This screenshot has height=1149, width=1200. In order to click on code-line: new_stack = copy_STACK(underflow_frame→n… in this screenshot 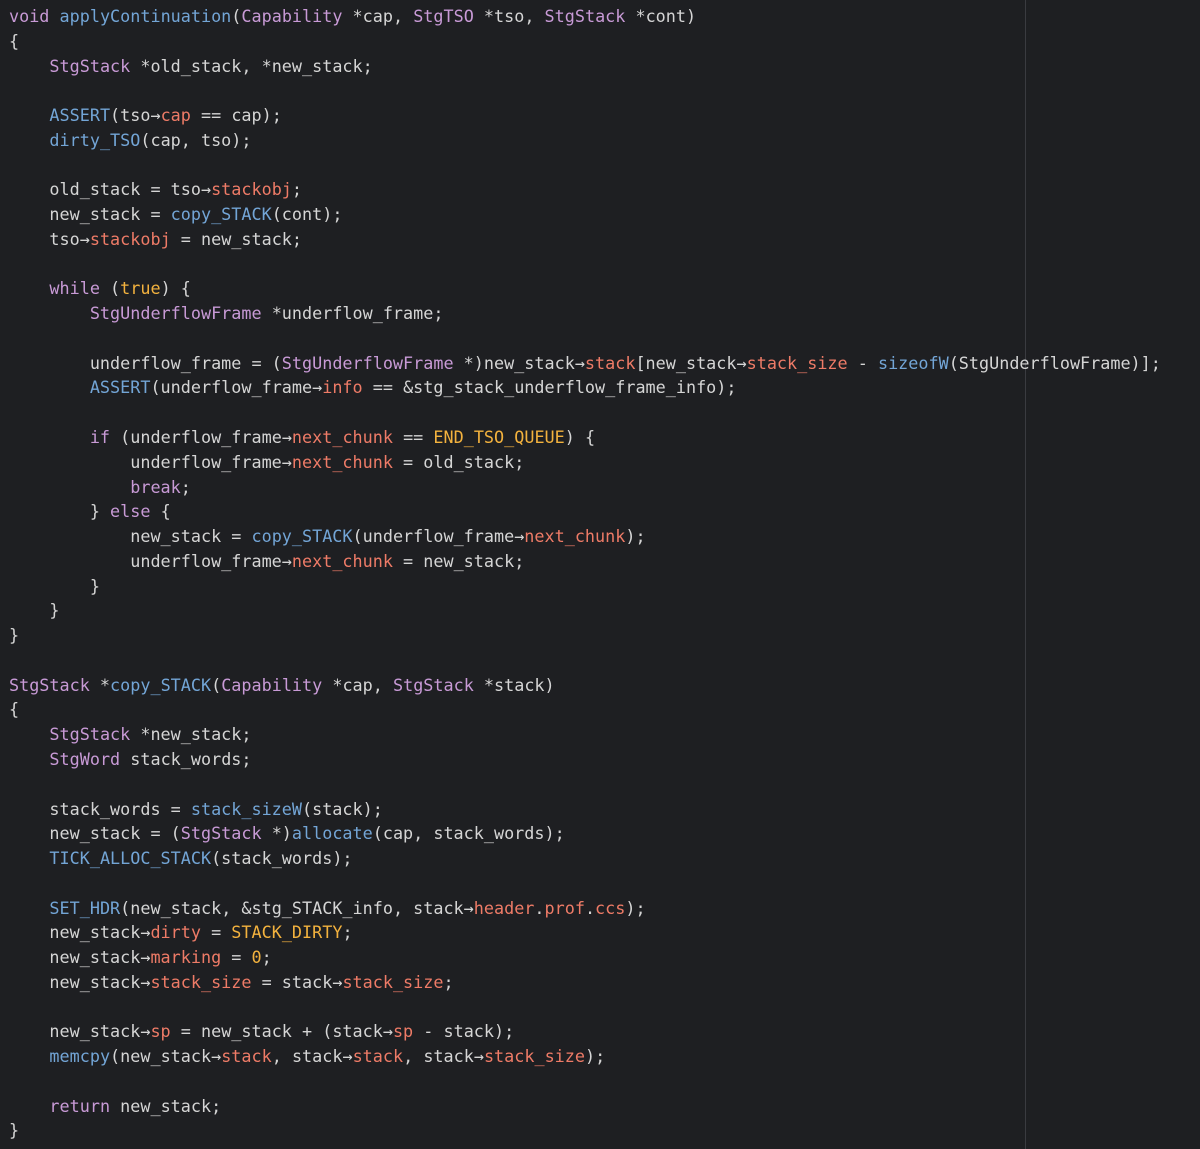, I will do `click(585, 536)`.